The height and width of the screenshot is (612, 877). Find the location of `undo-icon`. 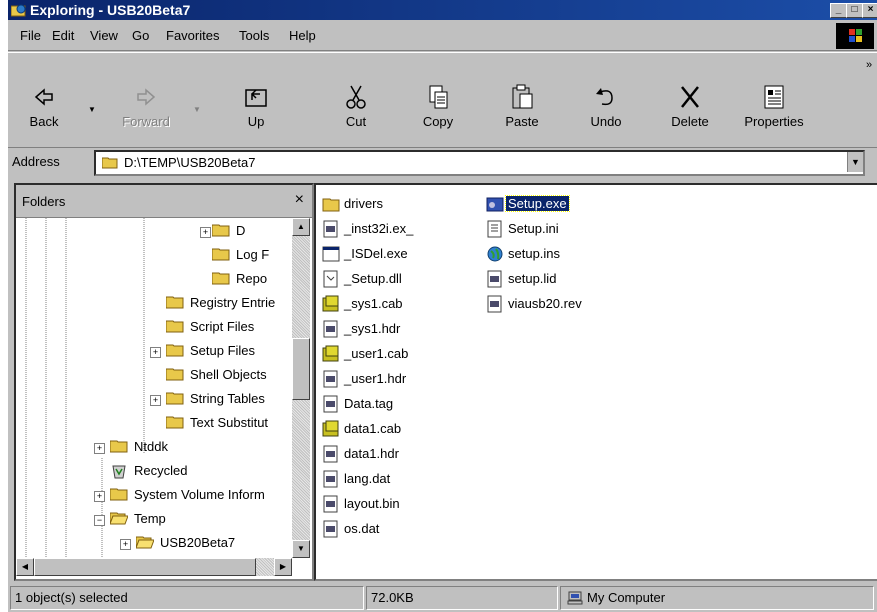

undo-icon is located at coordinates (604, 97).